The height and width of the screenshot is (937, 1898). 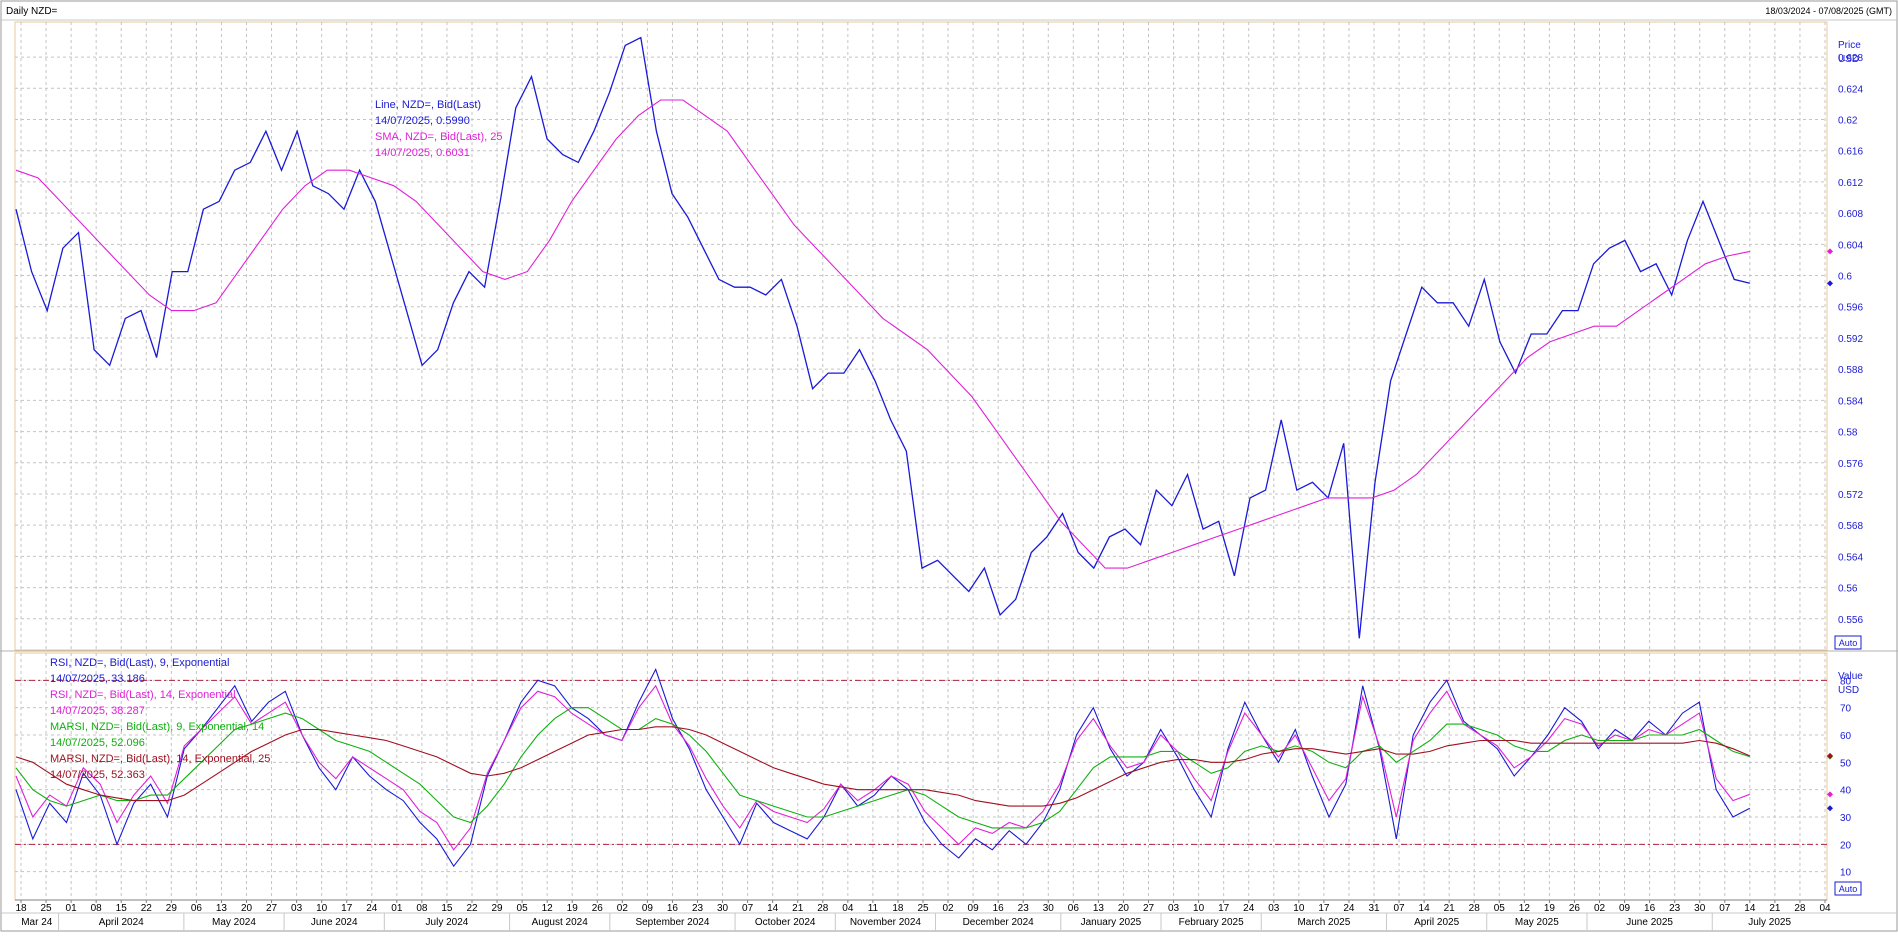 I want to click on x-day-label: 11, so click(x=873, y=908).